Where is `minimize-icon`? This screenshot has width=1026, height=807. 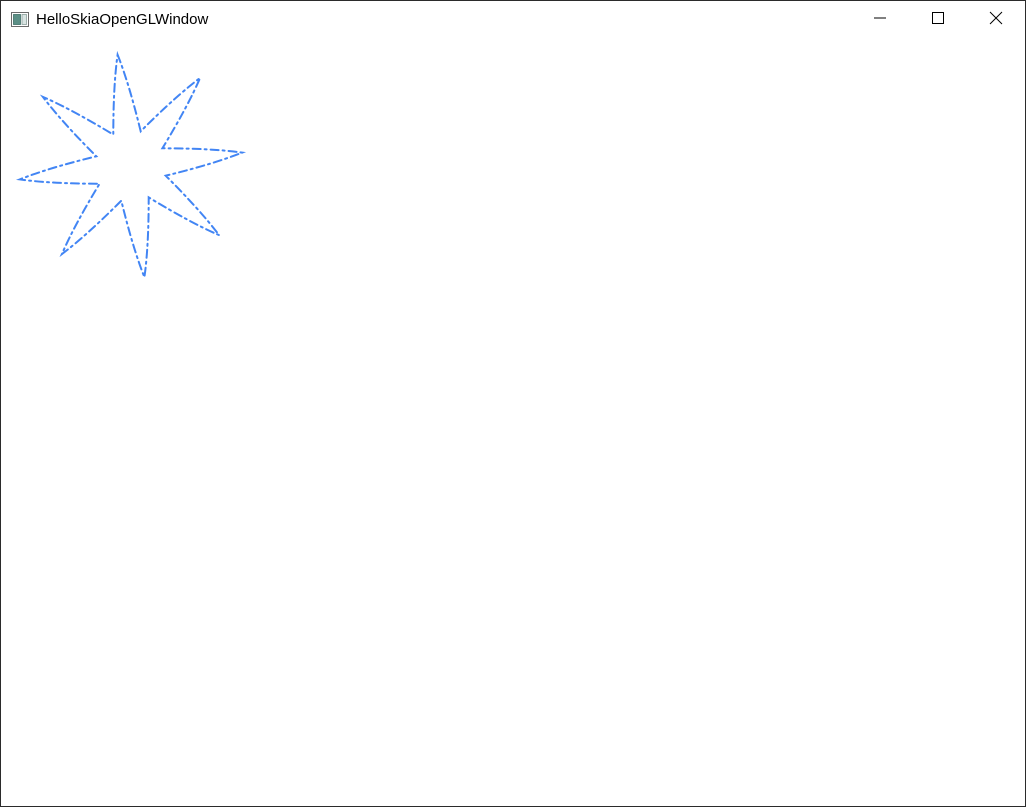 minimize-icon is located at coordinates (880, 20).